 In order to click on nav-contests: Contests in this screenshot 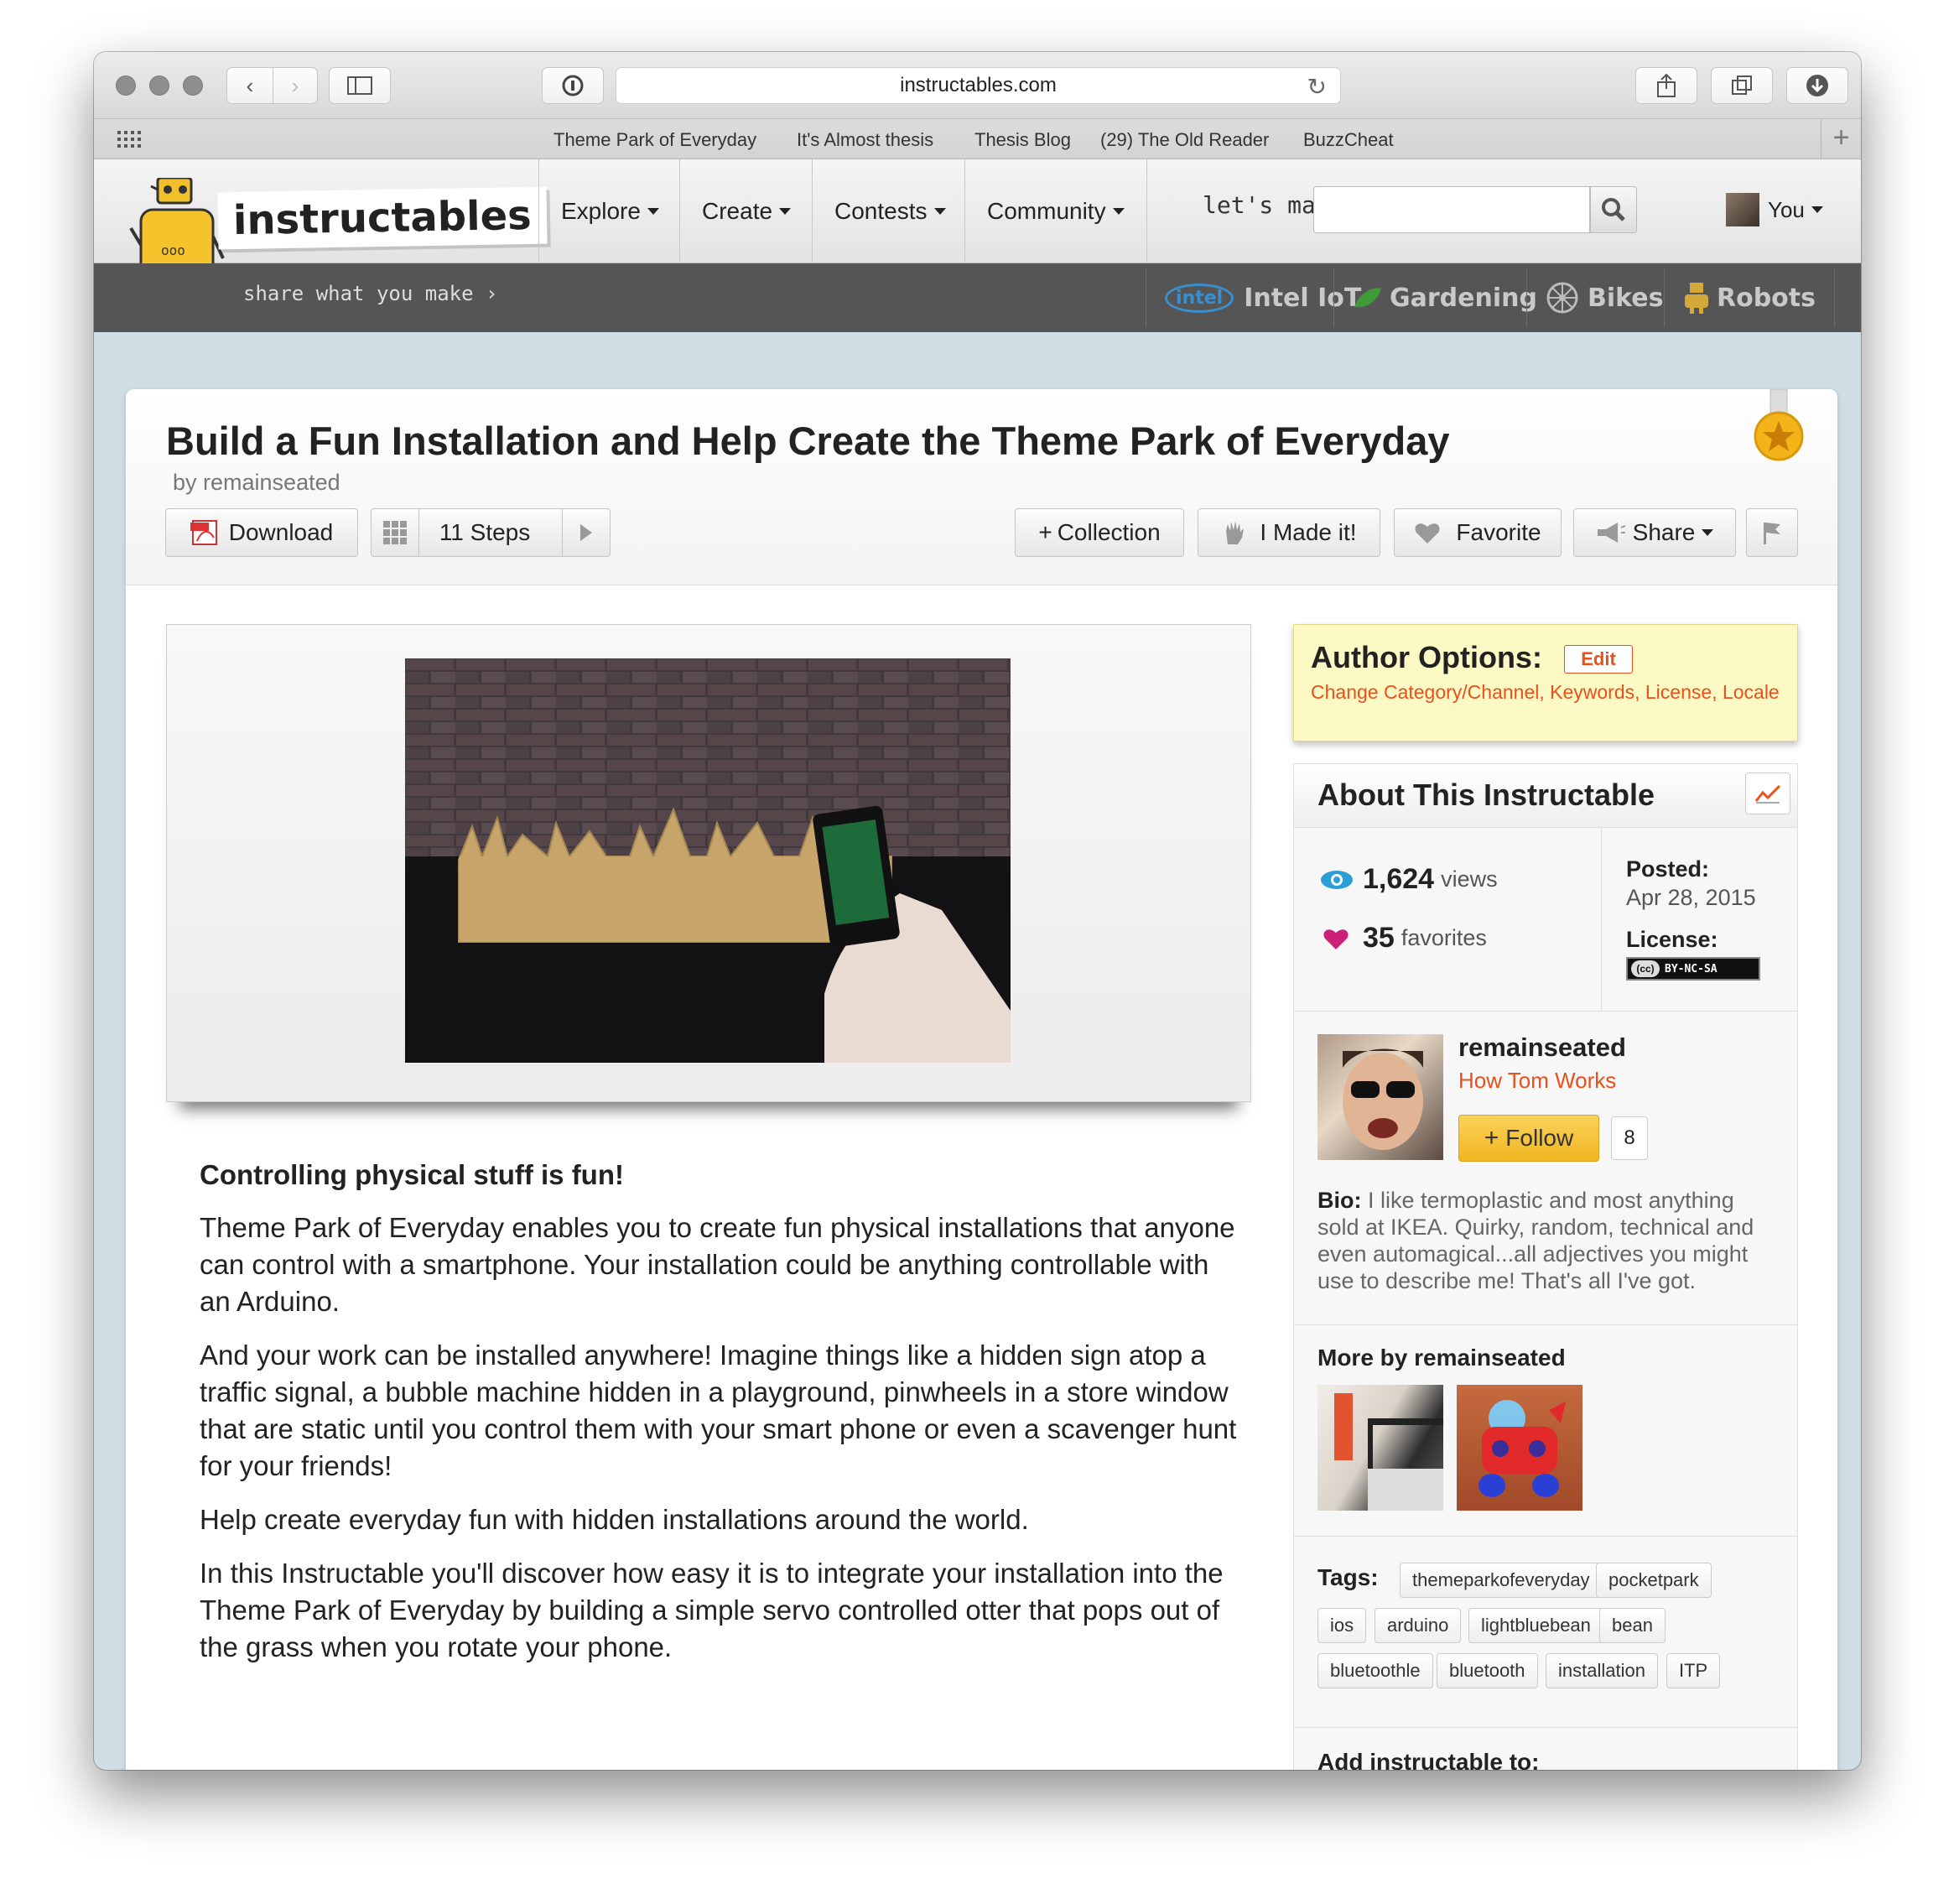, I will do `click(890, 211)`.